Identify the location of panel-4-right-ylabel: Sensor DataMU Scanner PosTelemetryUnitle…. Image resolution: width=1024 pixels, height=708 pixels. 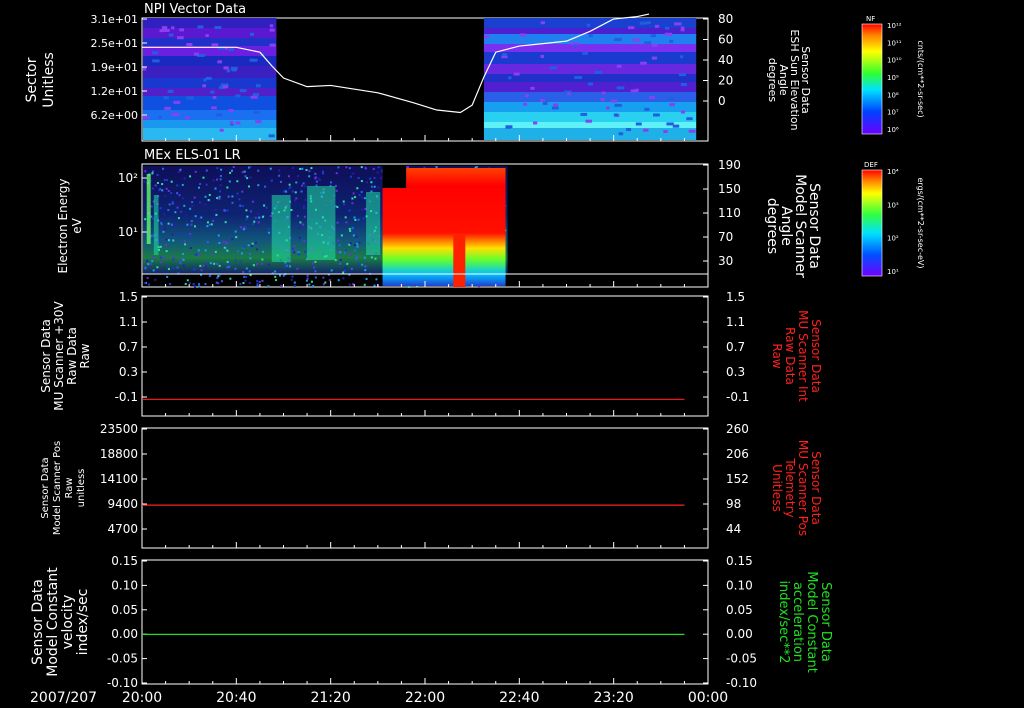
(796, 488).